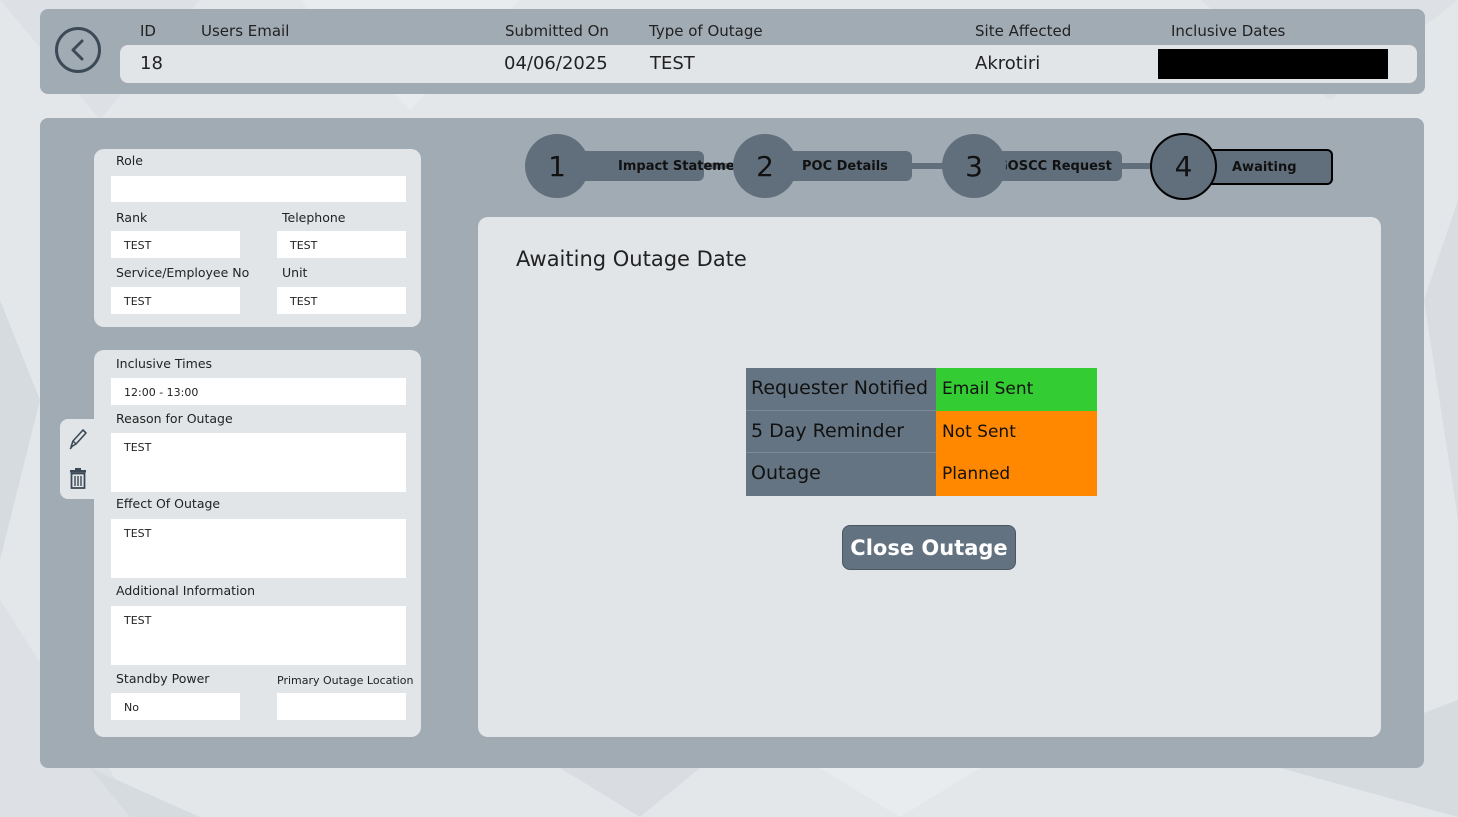 This screenshot has height=817, width=1458. Describe the element at coordinates (129, 160) in the screenshot. I see `role-label: Role` at that location.